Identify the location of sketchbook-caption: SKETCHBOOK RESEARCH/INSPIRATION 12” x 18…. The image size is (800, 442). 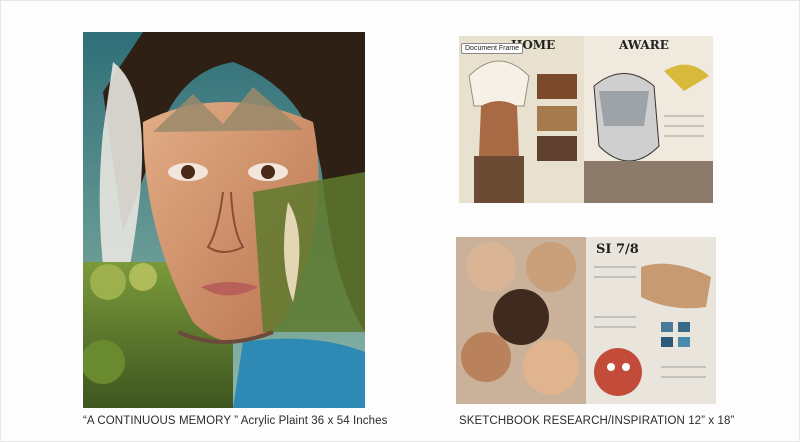
(597, 421).